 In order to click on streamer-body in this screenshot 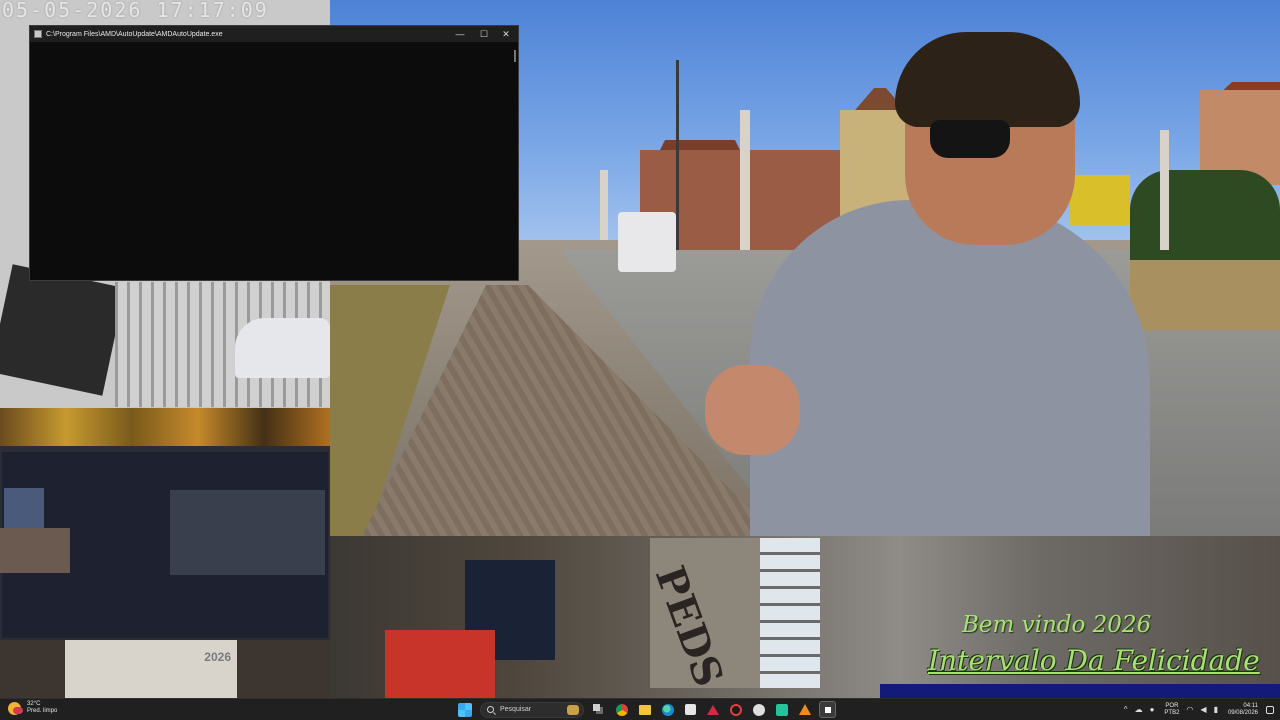, I will do `click(950, 370)`.